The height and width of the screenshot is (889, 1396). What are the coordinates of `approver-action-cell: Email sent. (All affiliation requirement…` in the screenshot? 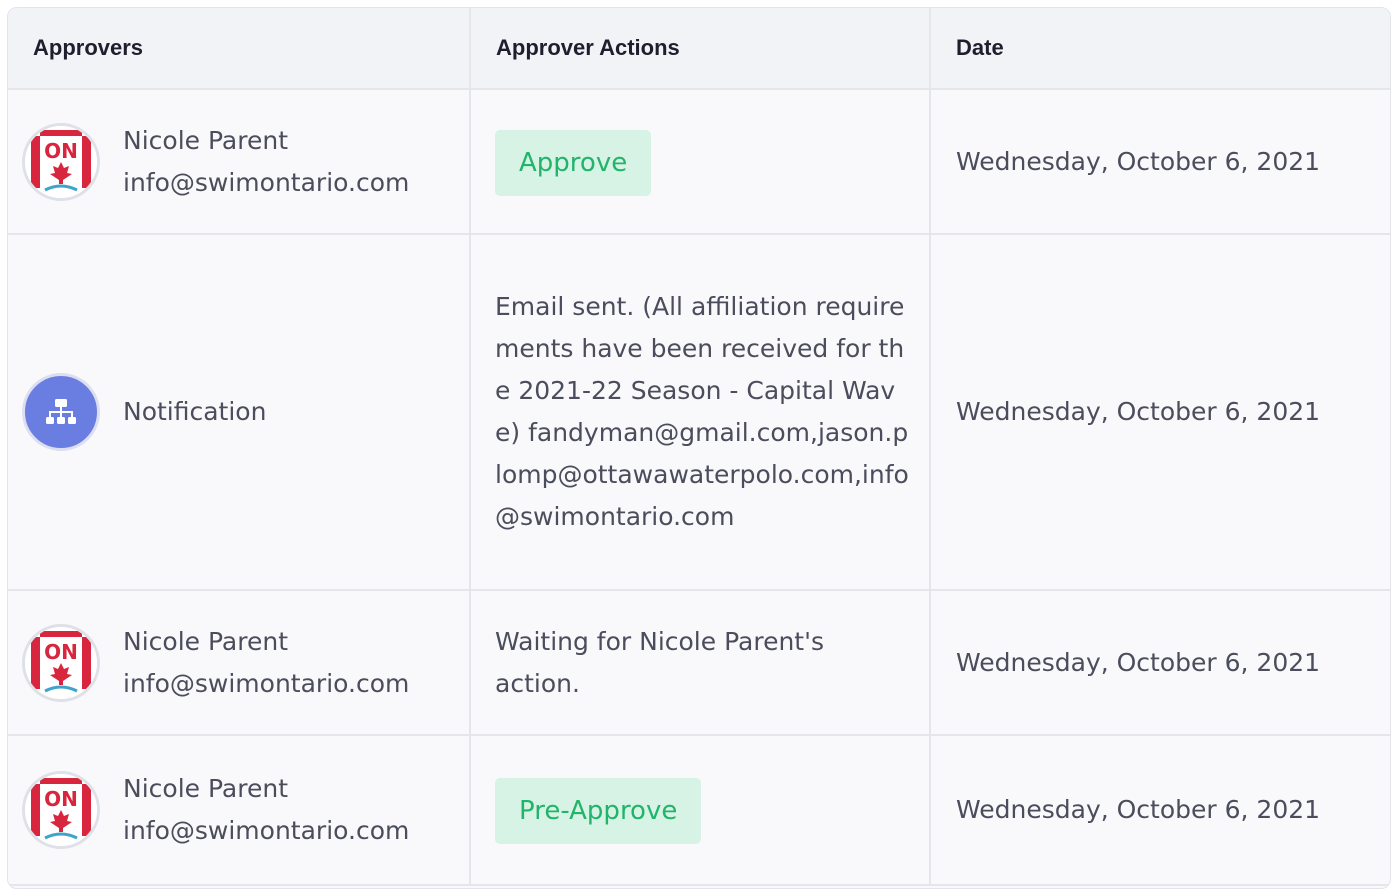 It's located at (700, 412).